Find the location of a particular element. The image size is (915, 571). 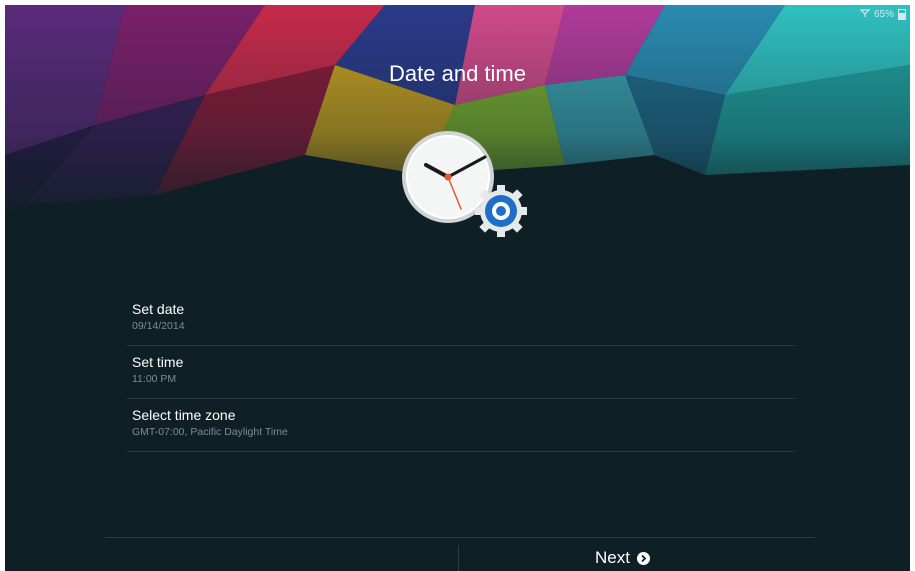

next-label: Next is located at coordinates (612, 557).